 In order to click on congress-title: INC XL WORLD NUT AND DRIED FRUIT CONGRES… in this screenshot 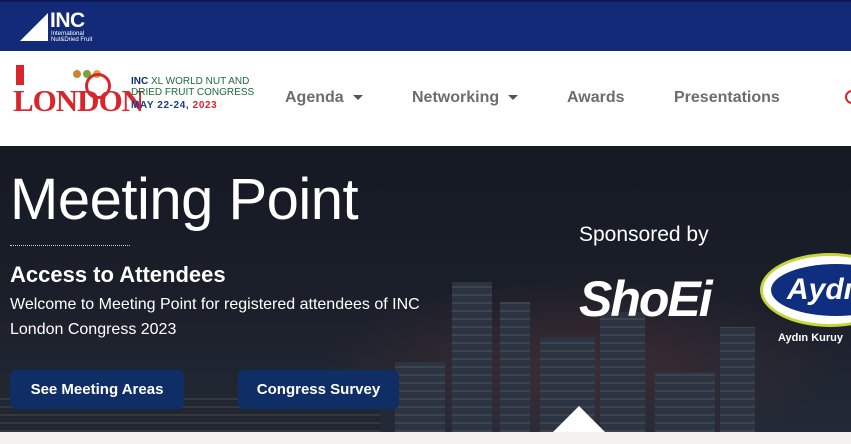, I will do `click(196, 87)`.